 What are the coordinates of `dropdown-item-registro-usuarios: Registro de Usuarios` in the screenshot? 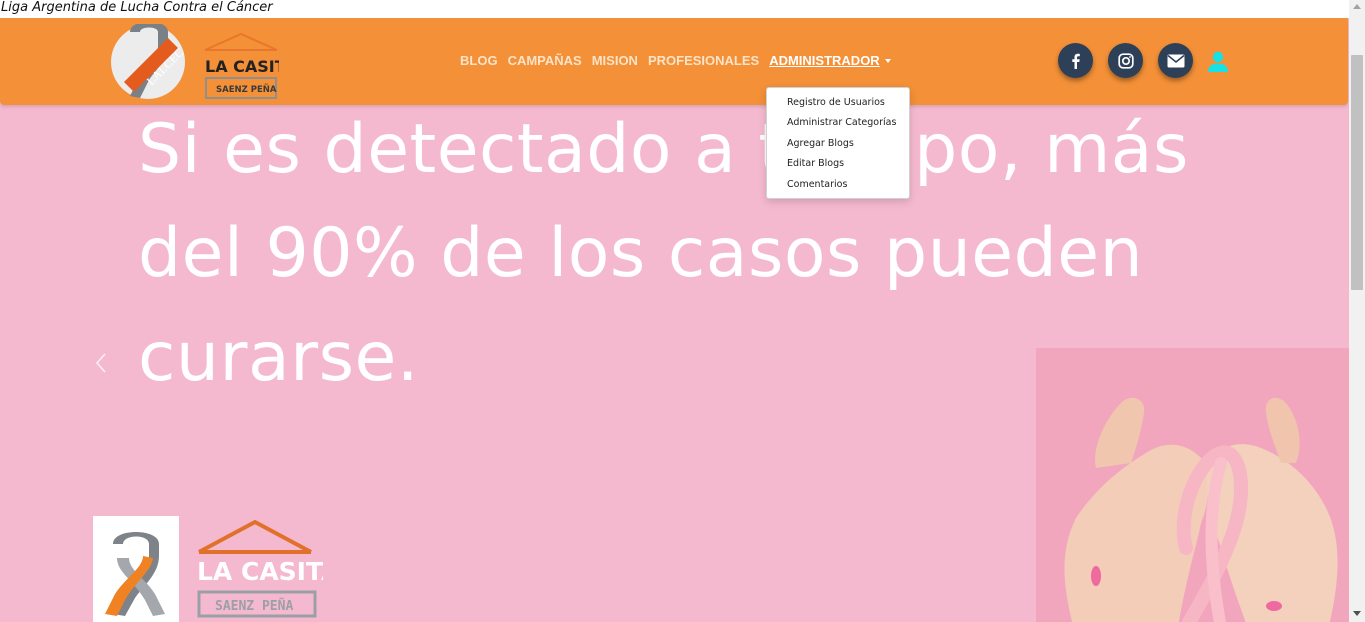 It's located at (838, 105).